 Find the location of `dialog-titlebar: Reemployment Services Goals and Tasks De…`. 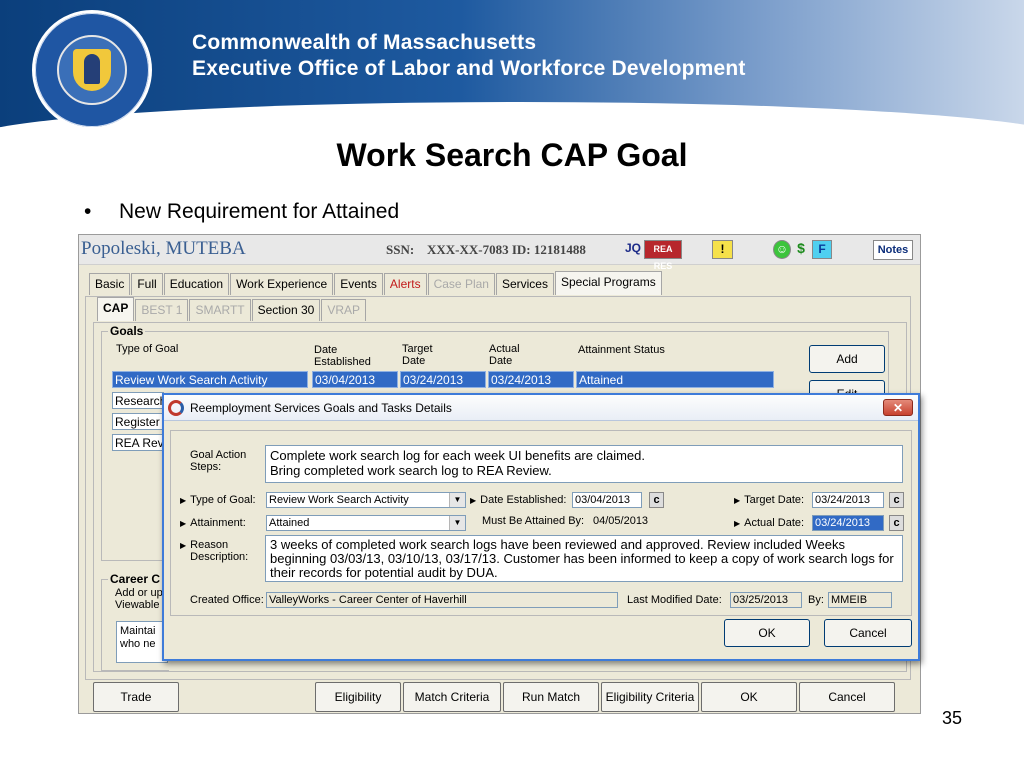

dialog-titlebar: Reemployment Services Goals and Tasks De… is located at coordinates (541, 408).